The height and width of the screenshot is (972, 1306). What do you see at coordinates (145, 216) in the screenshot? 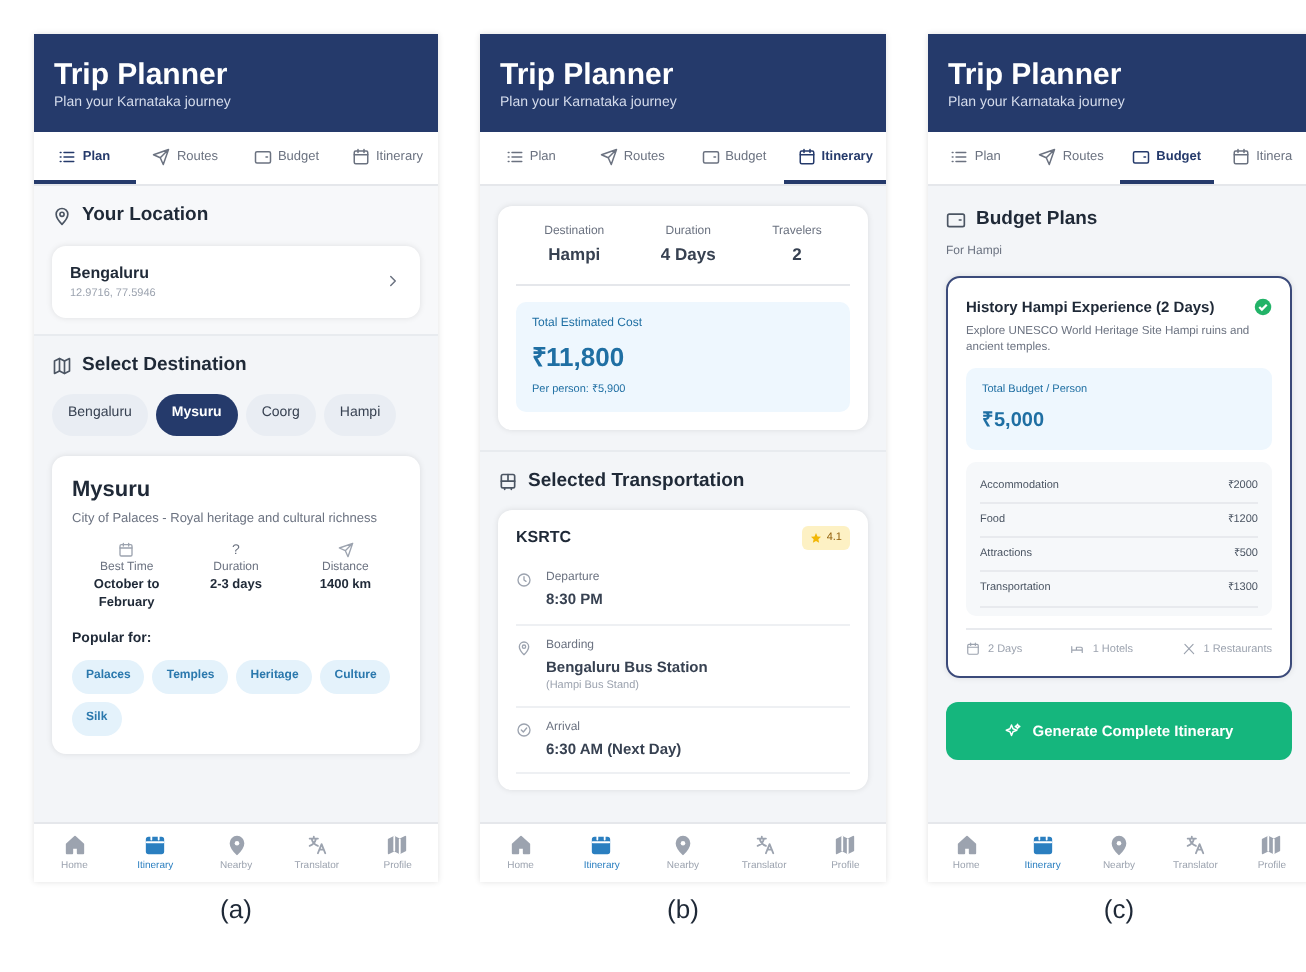
I see `section-heading: Your Location` at bounding box center [145, 216].